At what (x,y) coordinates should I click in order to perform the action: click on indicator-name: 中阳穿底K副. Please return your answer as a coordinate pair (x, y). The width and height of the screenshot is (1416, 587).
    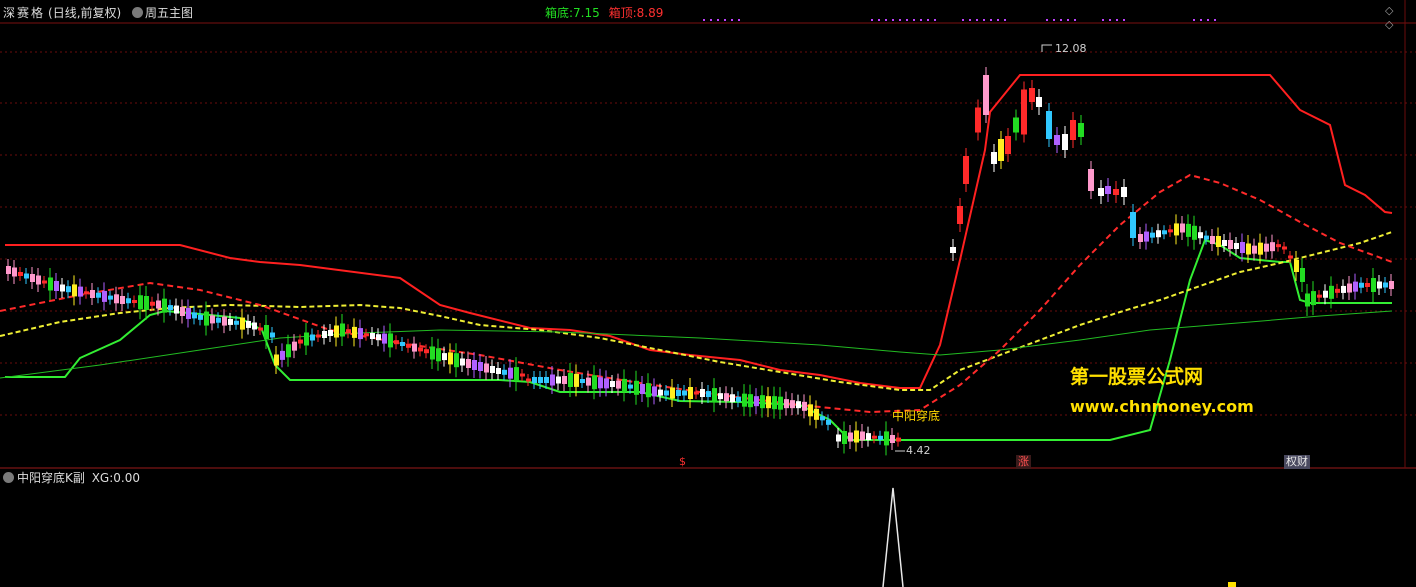
    Looking at the image, I should click on (51, 478).